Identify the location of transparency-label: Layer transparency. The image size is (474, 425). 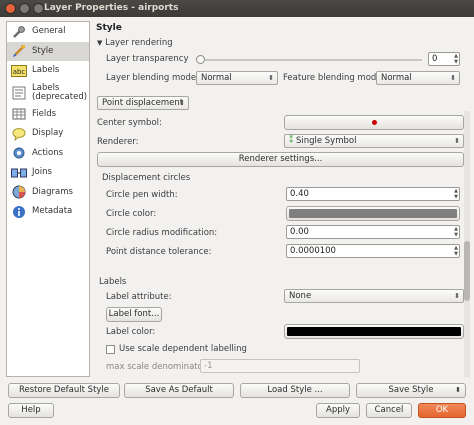
(147, 59).